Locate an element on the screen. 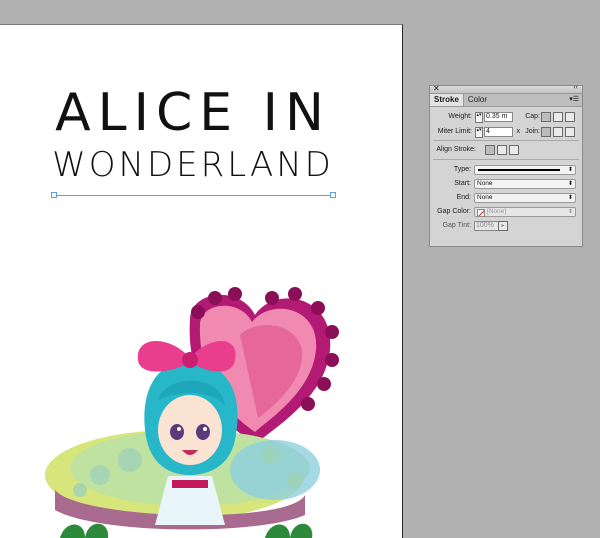 Image resolution: width=600 pixels, height=538 pixels. panel-tabs: Stroke Color ▾☰ is located at coordinates (506, 100).